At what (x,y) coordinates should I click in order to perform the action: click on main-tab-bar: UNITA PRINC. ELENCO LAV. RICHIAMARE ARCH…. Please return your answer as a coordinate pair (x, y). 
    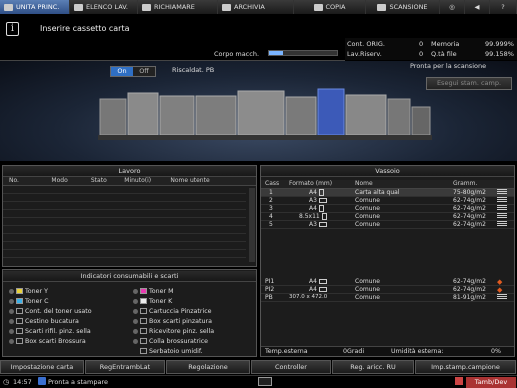
    Looking at the image, I should click on (258, 7).